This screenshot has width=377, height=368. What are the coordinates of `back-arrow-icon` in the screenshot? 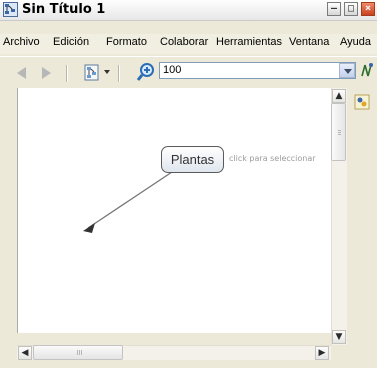 It's located at (21, 73).